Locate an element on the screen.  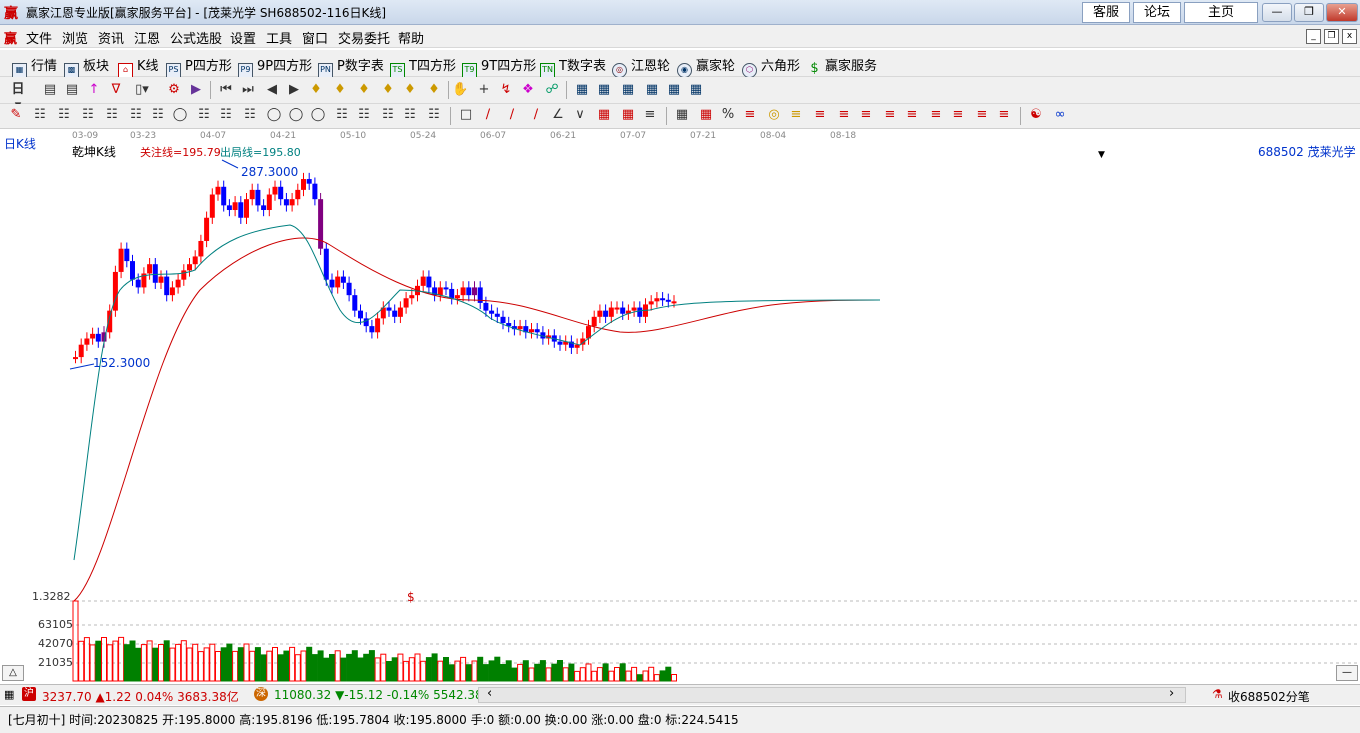
level-tool-icon-8: ≡ is located at coordinates (936, 115).